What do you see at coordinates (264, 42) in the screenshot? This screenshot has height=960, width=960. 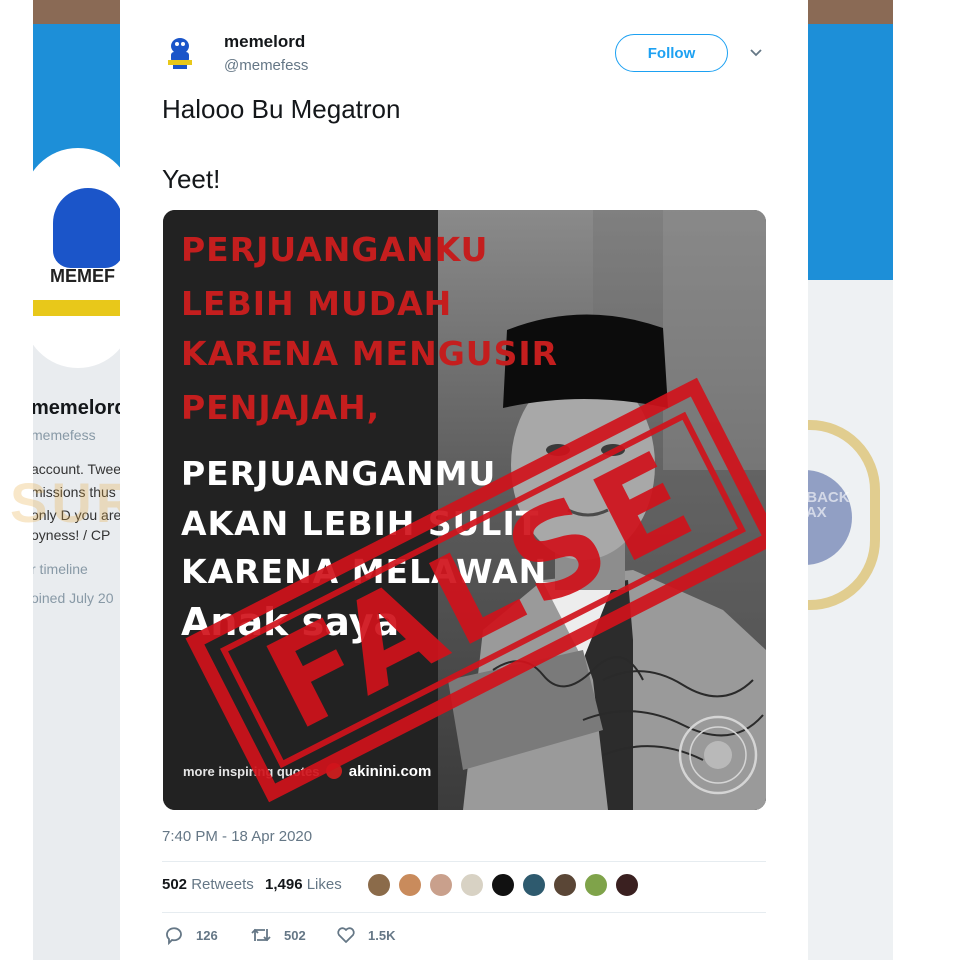 I see `tweet-author-name: memelord` at bounding box center [264, 42].